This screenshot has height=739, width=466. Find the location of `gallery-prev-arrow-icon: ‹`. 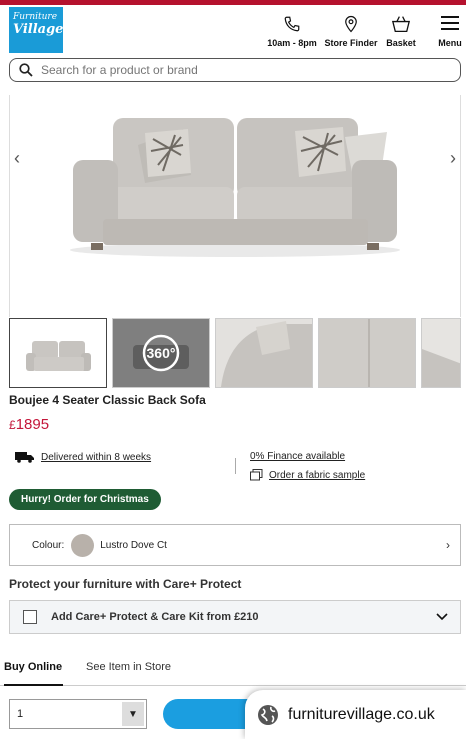

gallery-prev-arrow-icon: ‹ is located at coordinates (17, 158).